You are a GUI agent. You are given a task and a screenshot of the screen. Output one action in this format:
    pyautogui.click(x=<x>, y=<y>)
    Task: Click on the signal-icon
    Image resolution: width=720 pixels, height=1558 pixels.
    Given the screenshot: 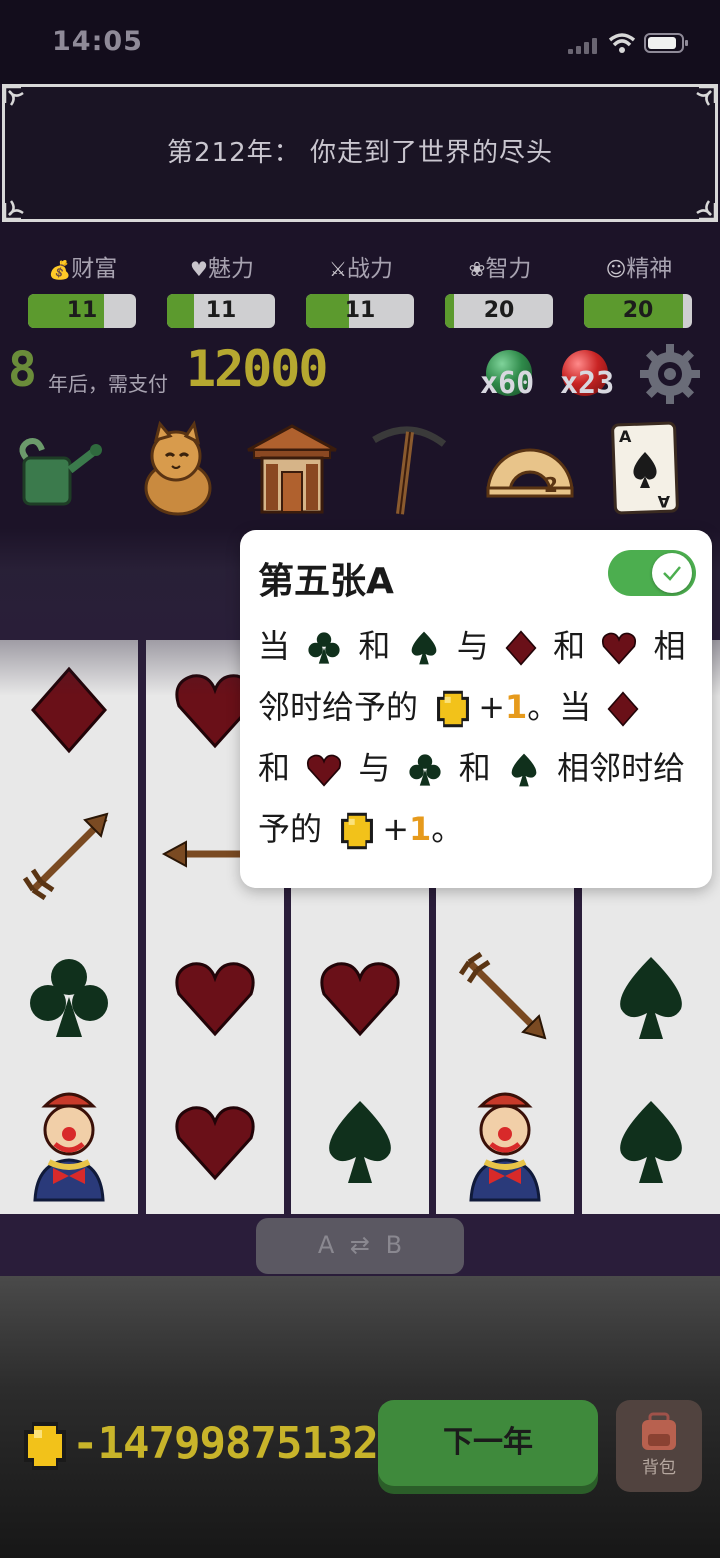 What is the action you would take?
    pyautogui.click(x=583, y=46)
    